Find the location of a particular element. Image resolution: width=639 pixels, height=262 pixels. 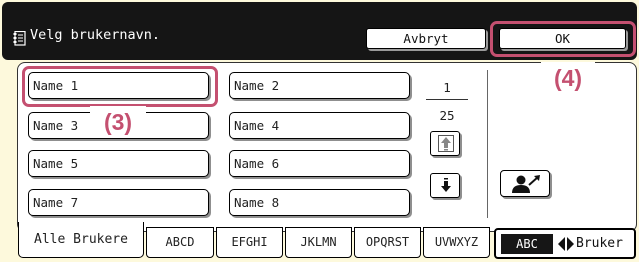

toggle-abc-option: ABC is located at coordinates (527, 244).